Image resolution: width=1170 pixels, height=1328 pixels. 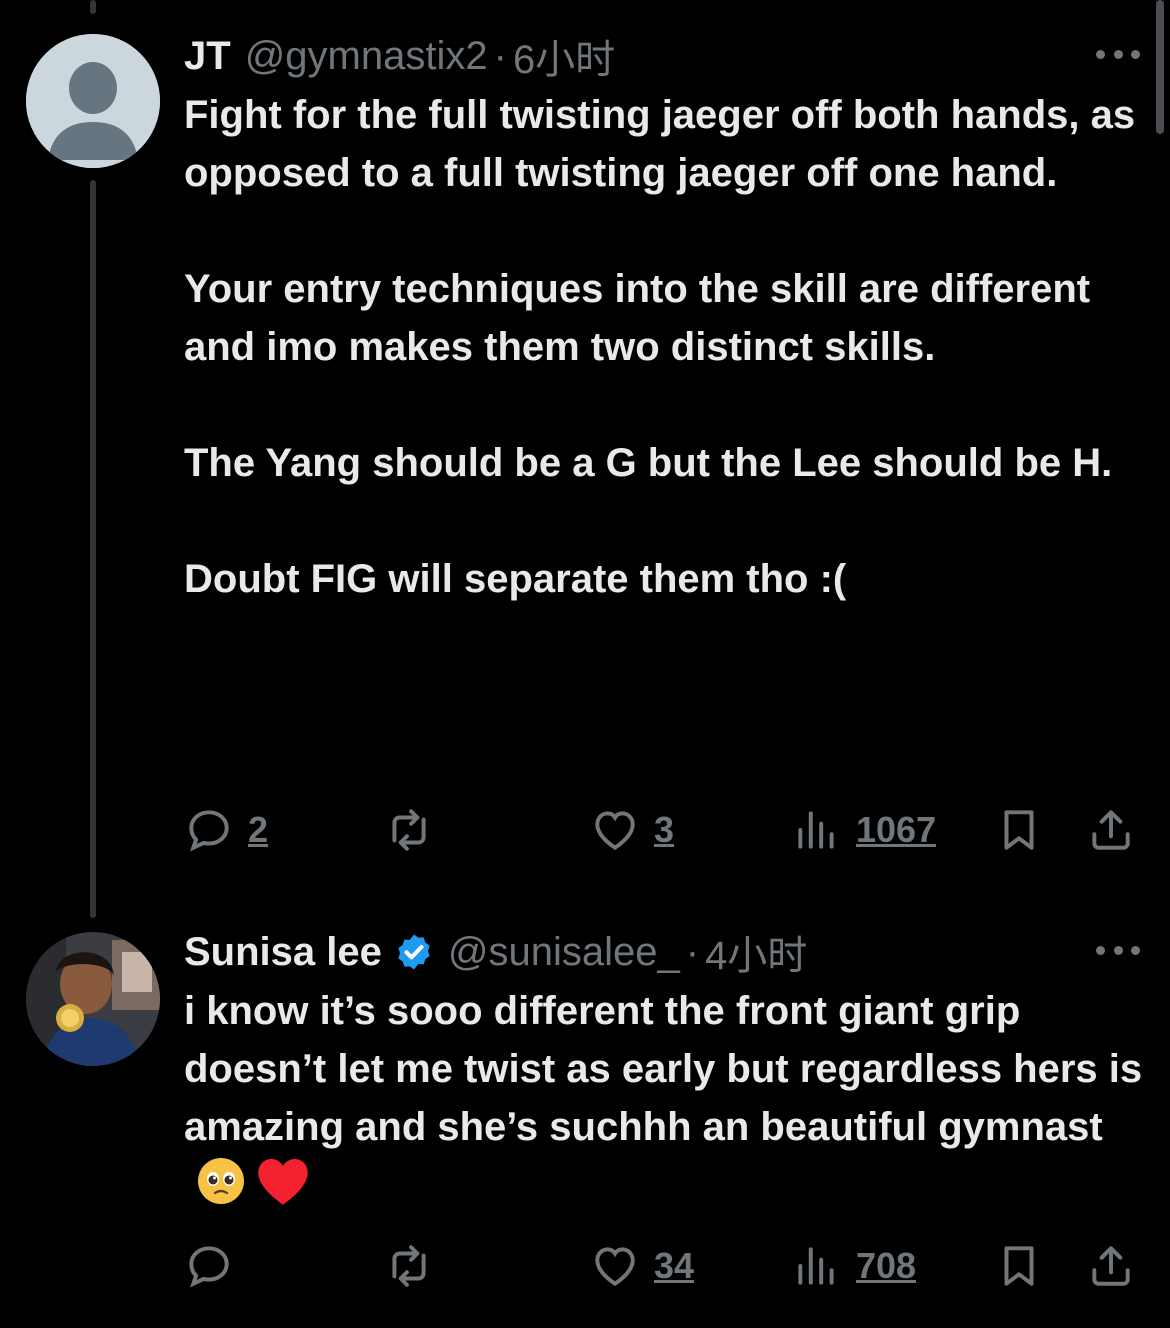 I want to click on tweet-header: JT @gymnastix2 · 6小时, so click(x=399, y=58).